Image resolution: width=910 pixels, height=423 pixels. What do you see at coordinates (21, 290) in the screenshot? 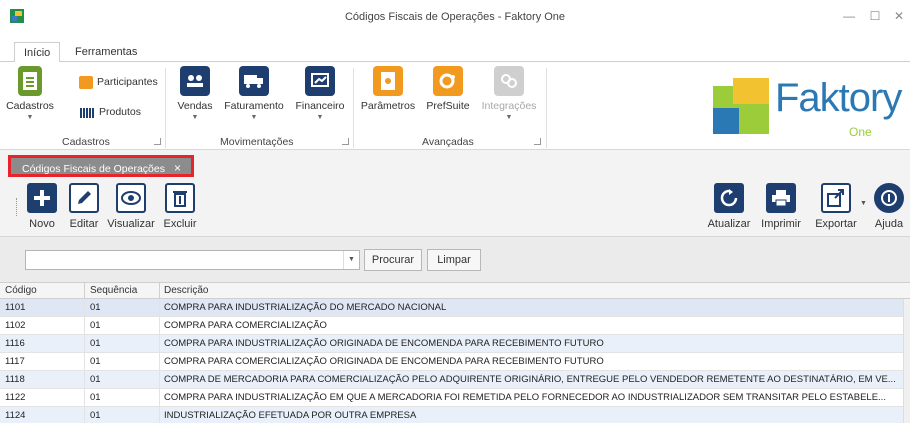
I see `column-header-codigo: Código` at bounding box center [21, 290].